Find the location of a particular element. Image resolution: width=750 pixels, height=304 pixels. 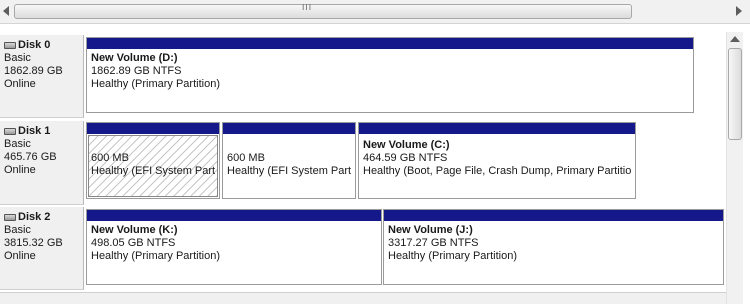

vertical-scrollbar is located at coordinates (734, 168).